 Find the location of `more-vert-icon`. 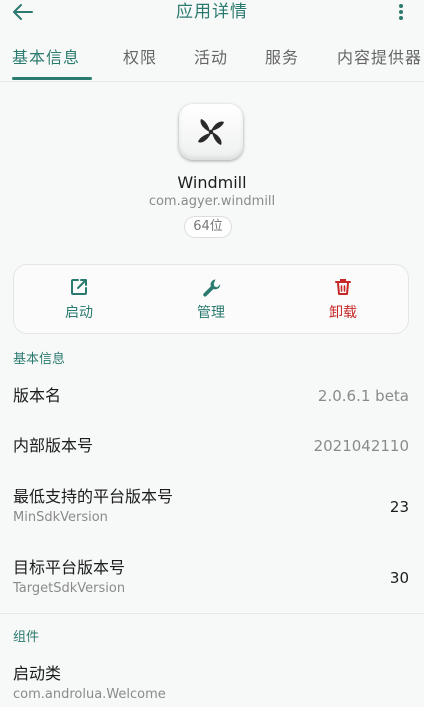

more-vert-icon is located at coordinates (401, 12).